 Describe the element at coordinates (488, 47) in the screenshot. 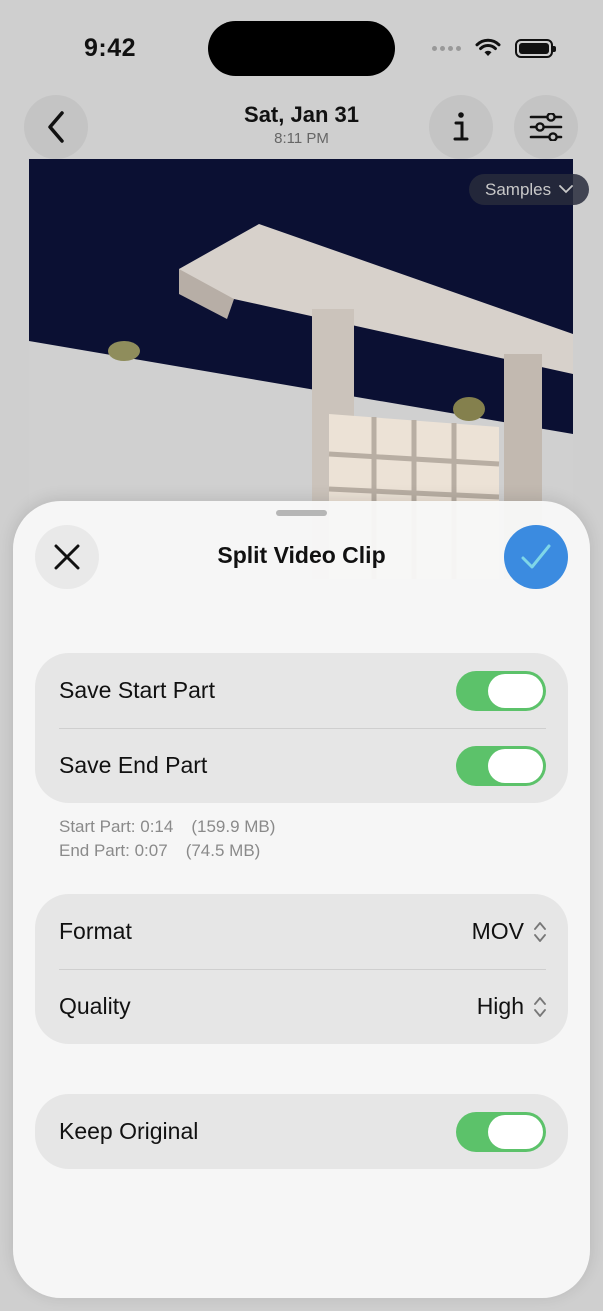

I see `wifi-icon` at that location.